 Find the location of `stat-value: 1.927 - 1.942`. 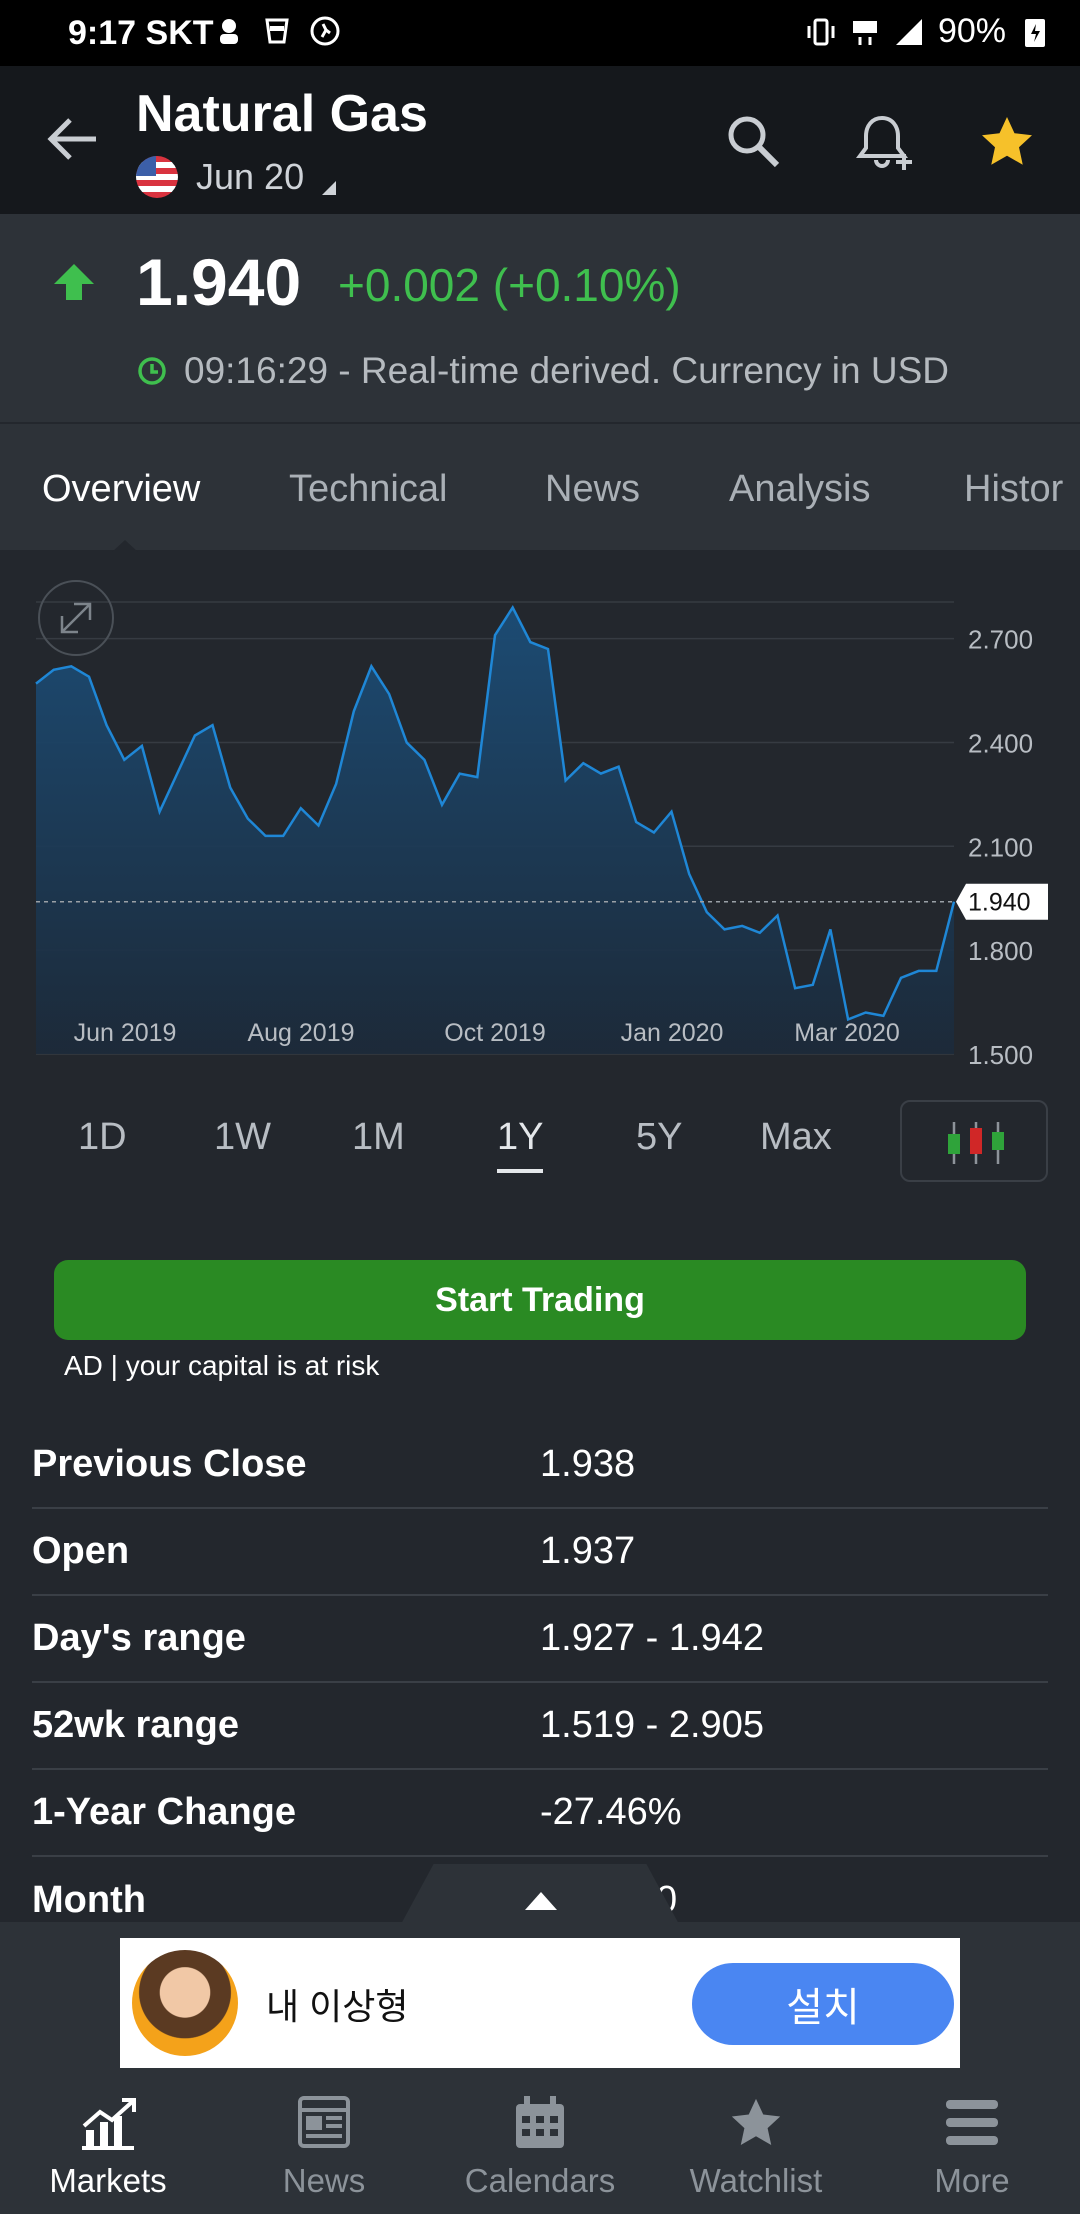

stat-value: 1.927 - 1.942 is located at coordinates (652, 1638).